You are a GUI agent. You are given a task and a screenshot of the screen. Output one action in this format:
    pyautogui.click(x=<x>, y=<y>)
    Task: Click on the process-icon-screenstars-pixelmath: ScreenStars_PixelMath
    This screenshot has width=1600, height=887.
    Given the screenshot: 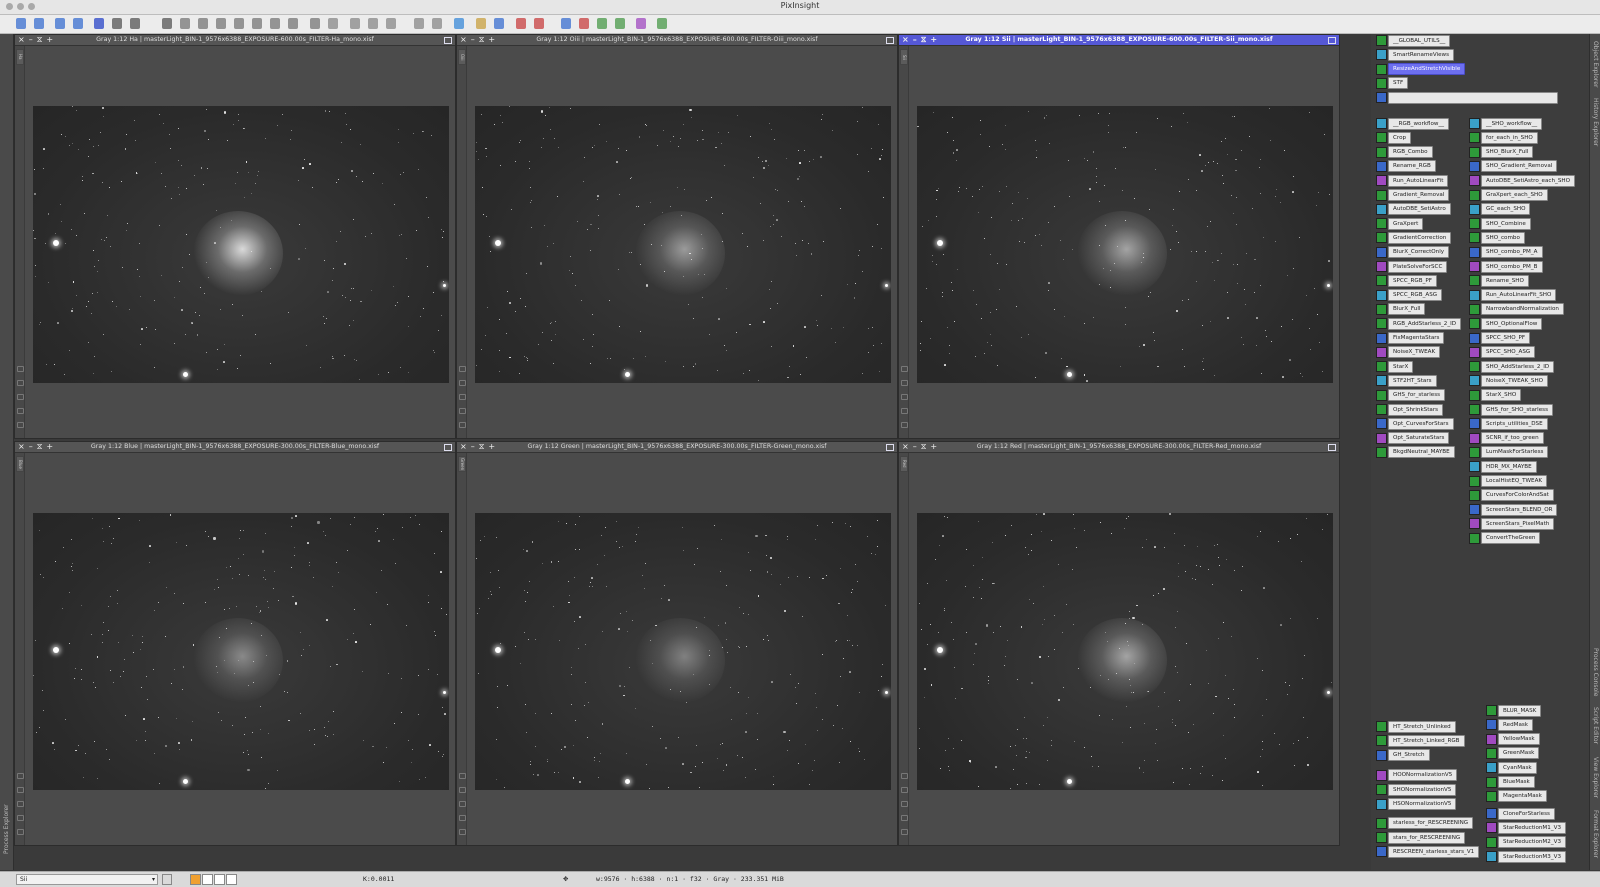 What is the action you would take?
    pyautogui.click(x=1512, y=523)
    